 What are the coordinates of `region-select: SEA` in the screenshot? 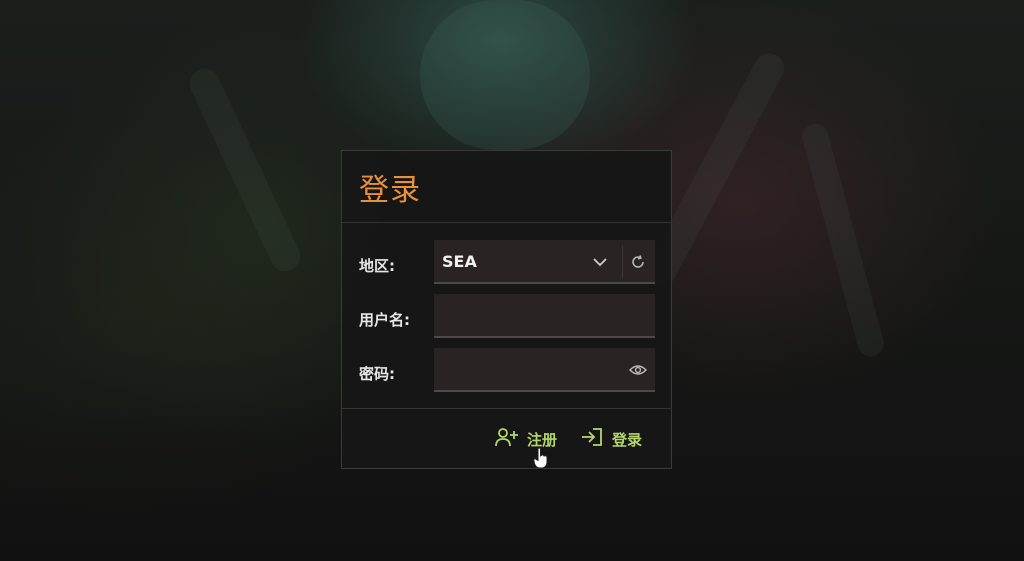 It's located at (544, 262).